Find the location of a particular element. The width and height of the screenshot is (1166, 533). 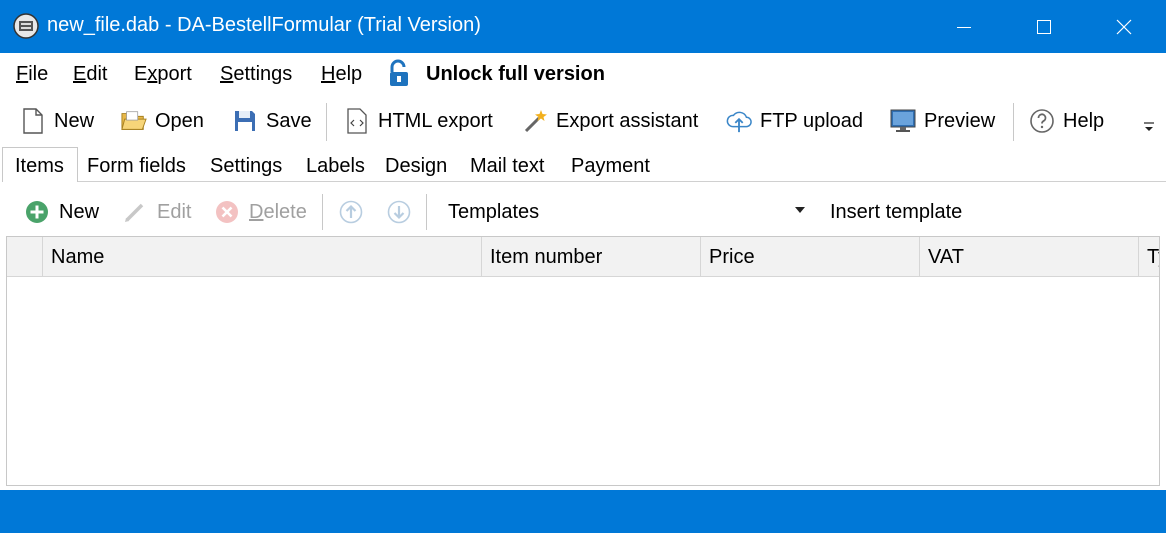

help-button: Help is located at coordinates (1066, 121).